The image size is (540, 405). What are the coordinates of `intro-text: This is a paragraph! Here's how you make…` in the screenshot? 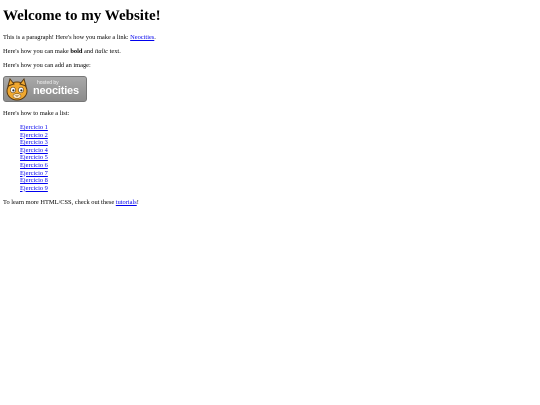 It's located at (67, 37).